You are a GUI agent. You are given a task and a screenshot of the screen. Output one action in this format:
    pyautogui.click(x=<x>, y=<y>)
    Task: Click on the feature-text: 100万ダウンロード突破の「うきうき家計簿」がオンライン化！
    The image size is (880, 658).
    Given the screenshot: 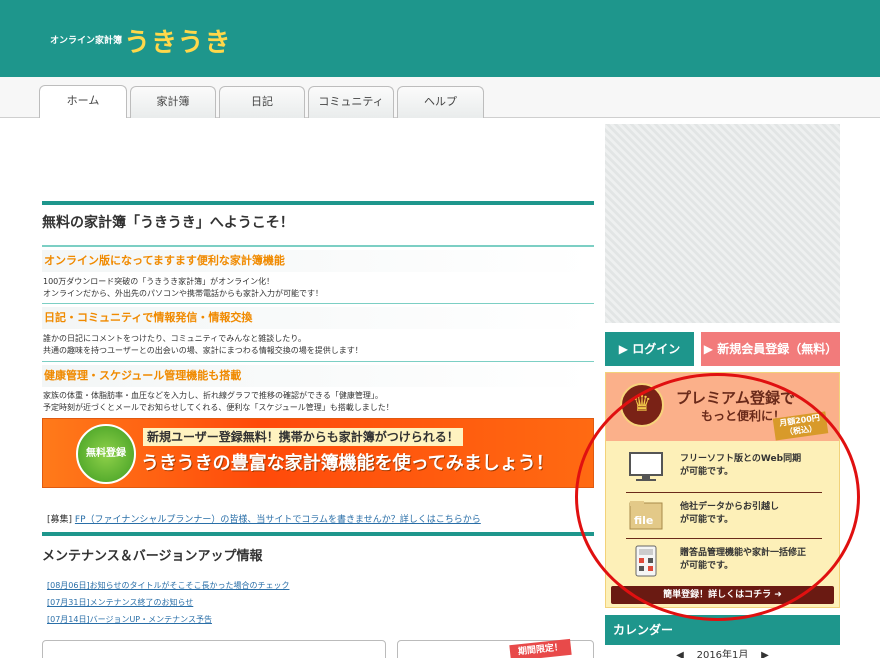 What is the action you would take?
    pyautogui.click(x=159, y=281)
    